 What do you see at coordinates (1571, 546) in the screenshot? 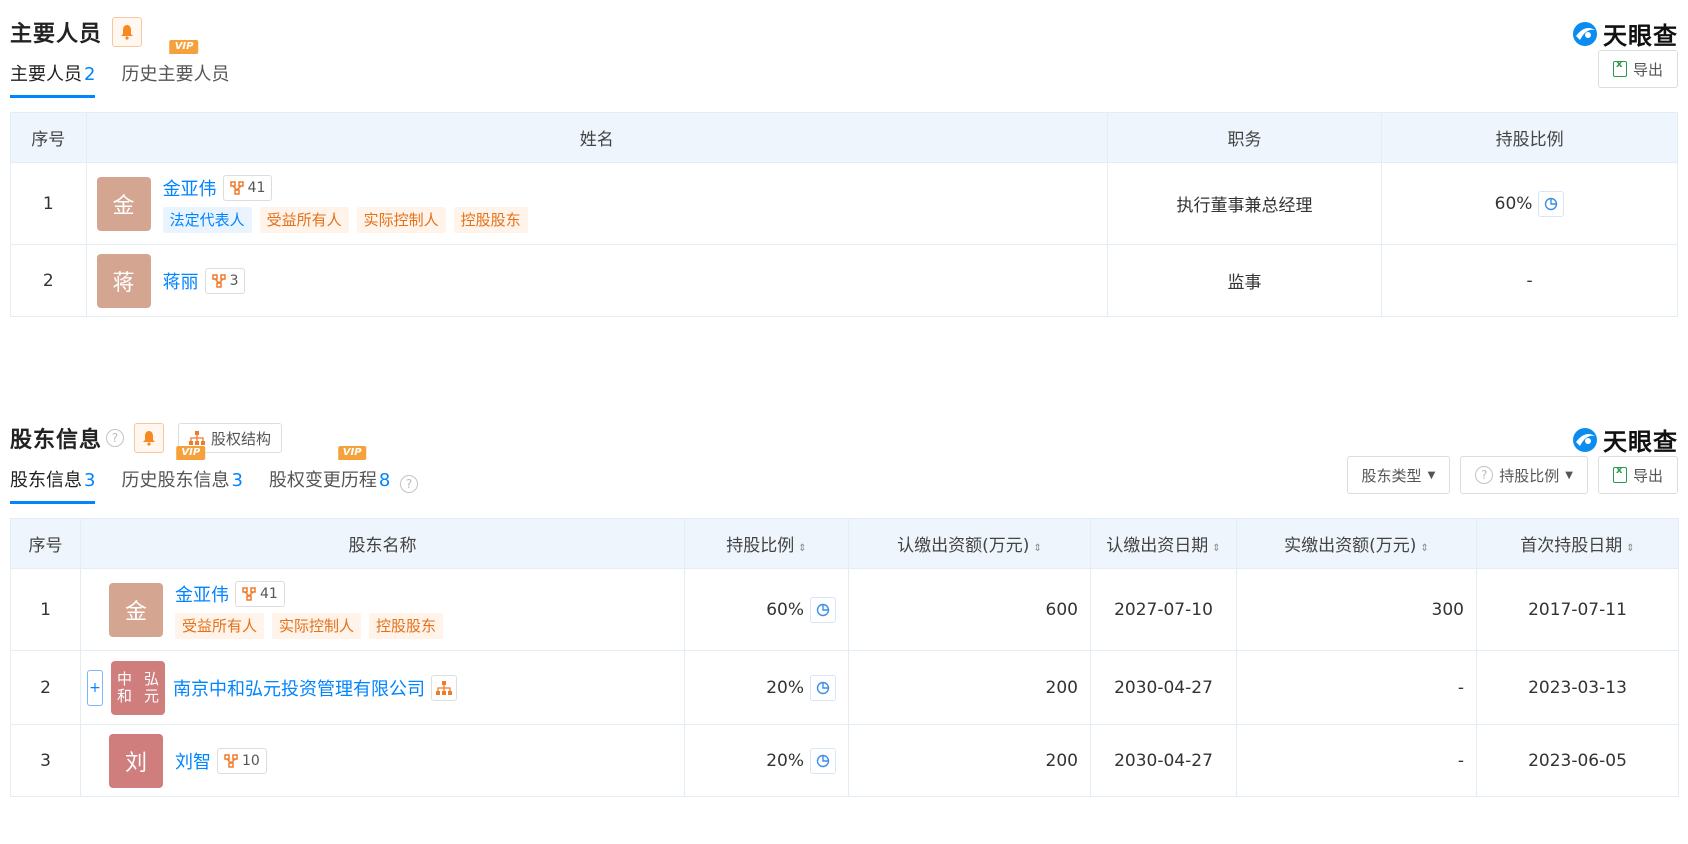
I see `col-label: 首次持股日期` at bounding box center [1571, 546].